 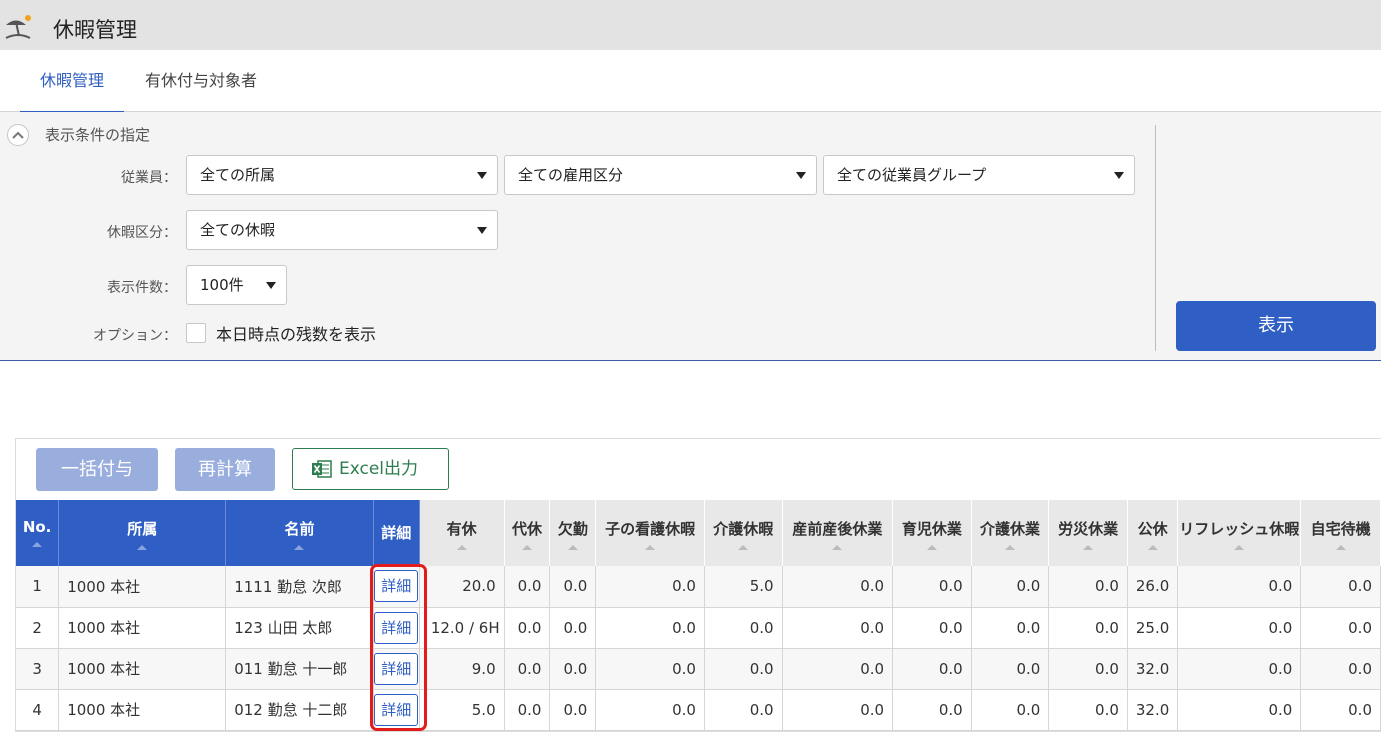 I want to click on column-header-affiliation: 所属, so click(x=142, y=533).